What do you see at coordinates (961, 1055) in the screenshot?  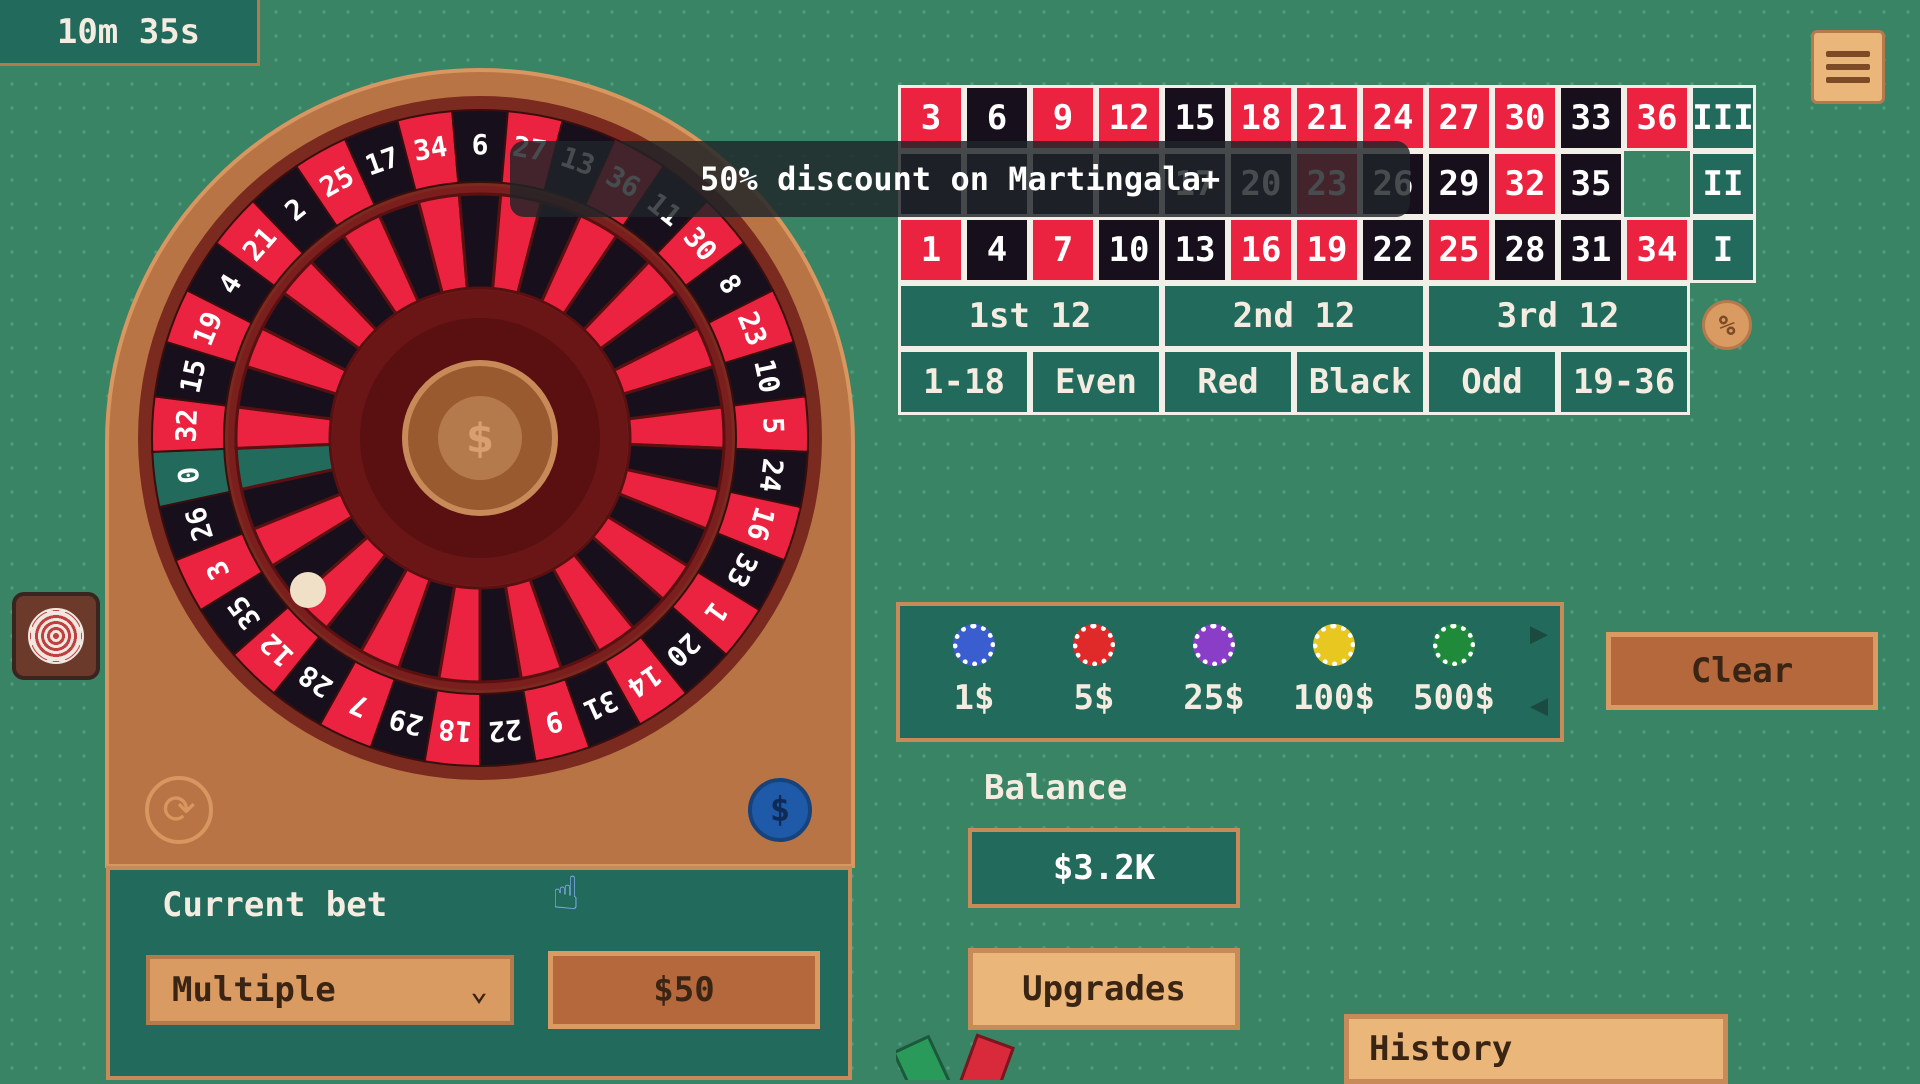 I see `card-deck-icon` at bounding box center [961, 1055].